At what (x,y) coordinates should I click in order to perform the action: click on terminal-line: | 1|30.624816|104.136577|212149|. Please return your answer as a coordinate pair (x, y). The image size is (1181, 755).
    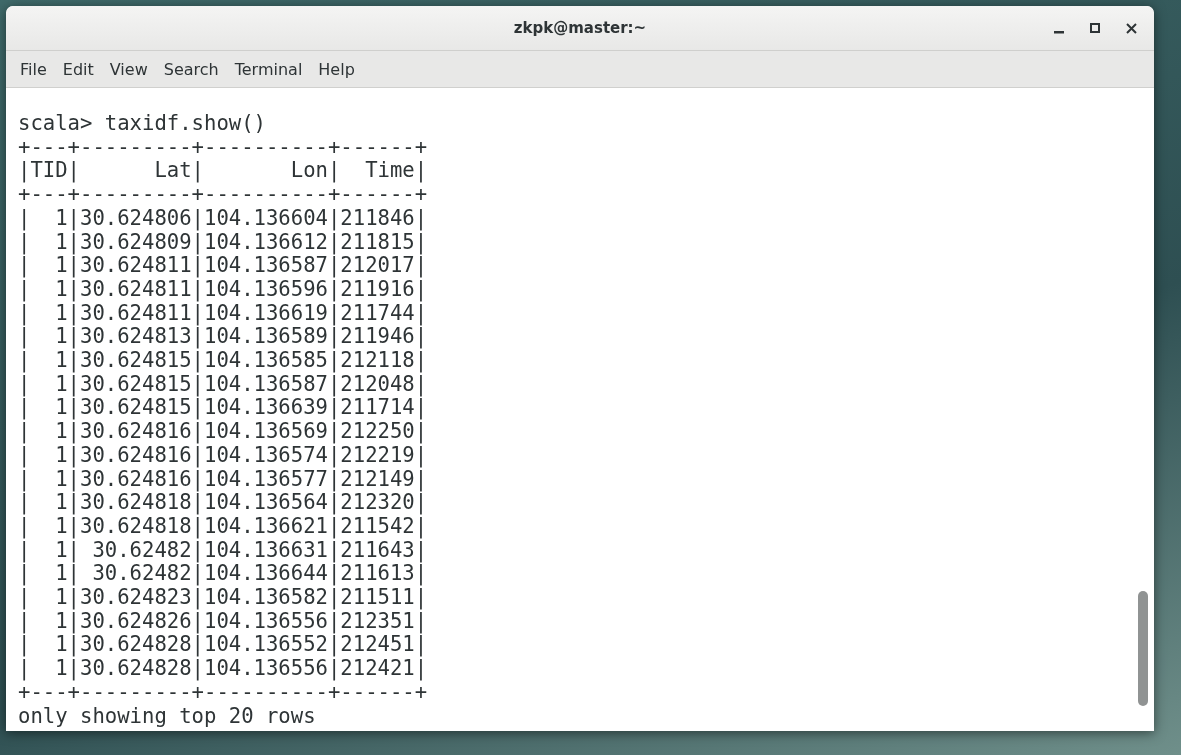
    Looking at the image, I should click on (223, 479).